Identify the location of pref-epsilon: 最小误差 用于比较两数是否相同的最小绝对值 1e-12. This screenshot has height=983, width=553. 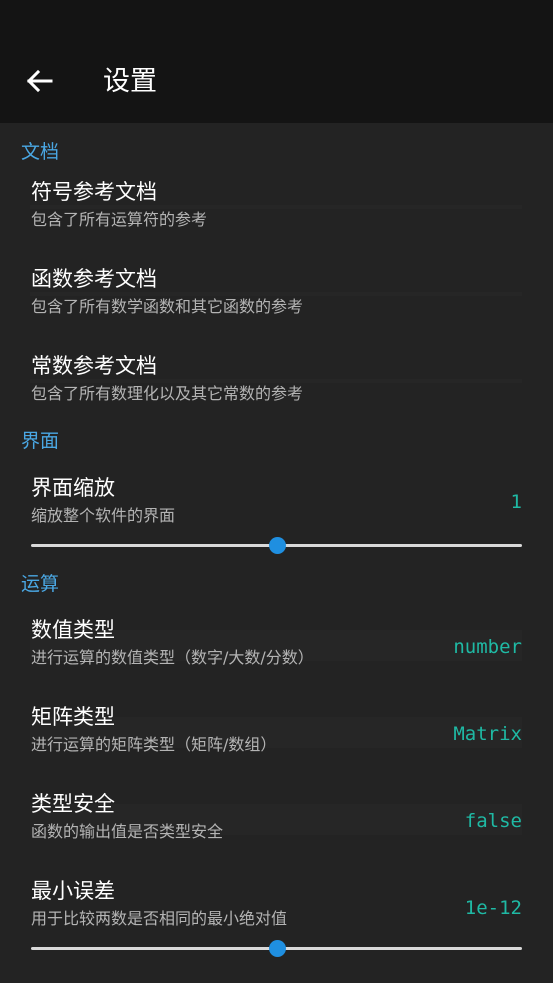
(276, 921).